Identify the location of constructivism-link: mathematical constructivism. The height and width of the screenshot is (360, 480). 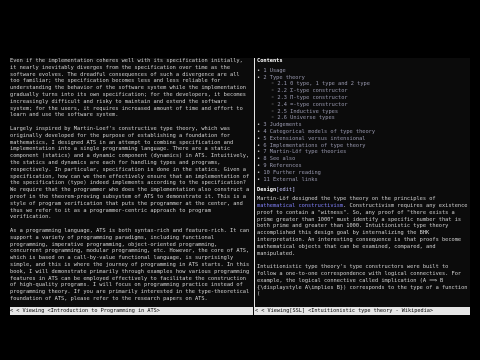
(300, 206).